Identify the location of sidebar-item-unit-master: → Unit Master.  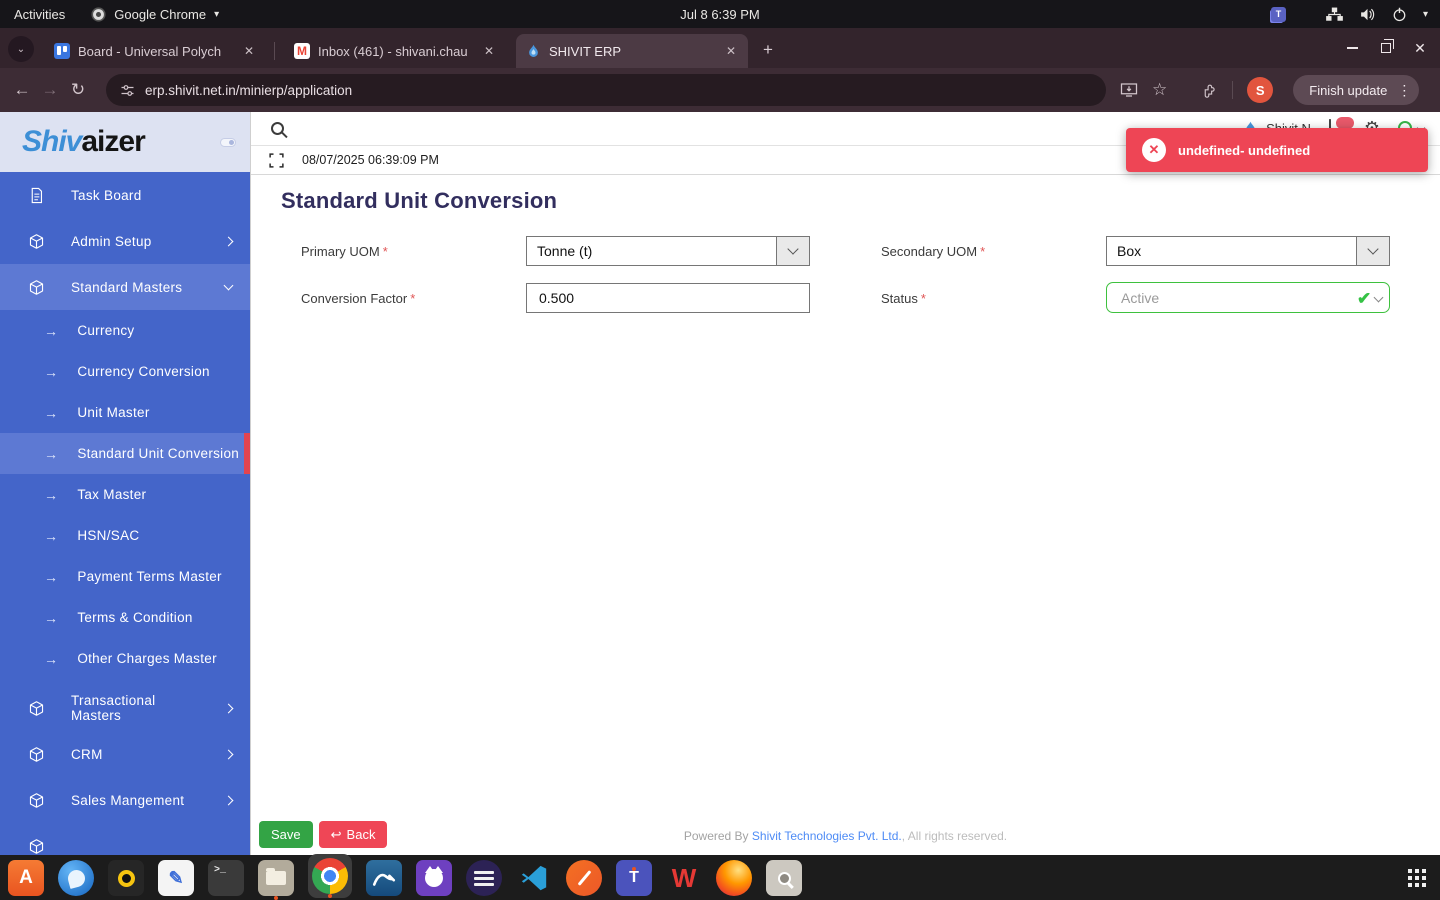
(125, 412).